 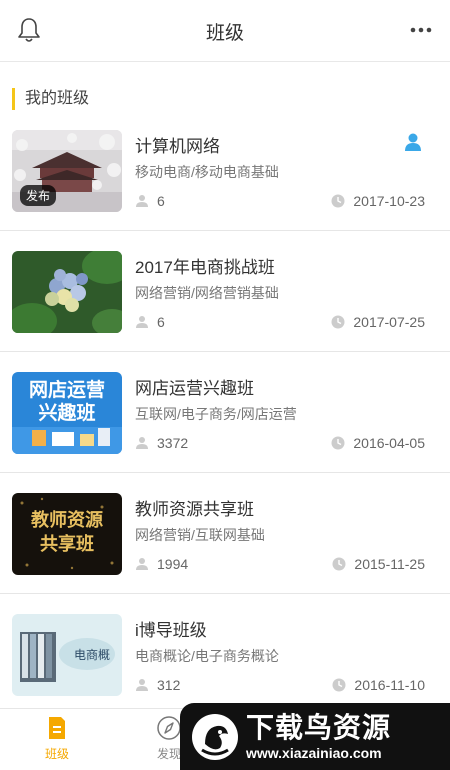 What do you see at coordinates (173, 443) in the screenshot?
I see `member-count-value: 3372` at bounding box center [173, 443].